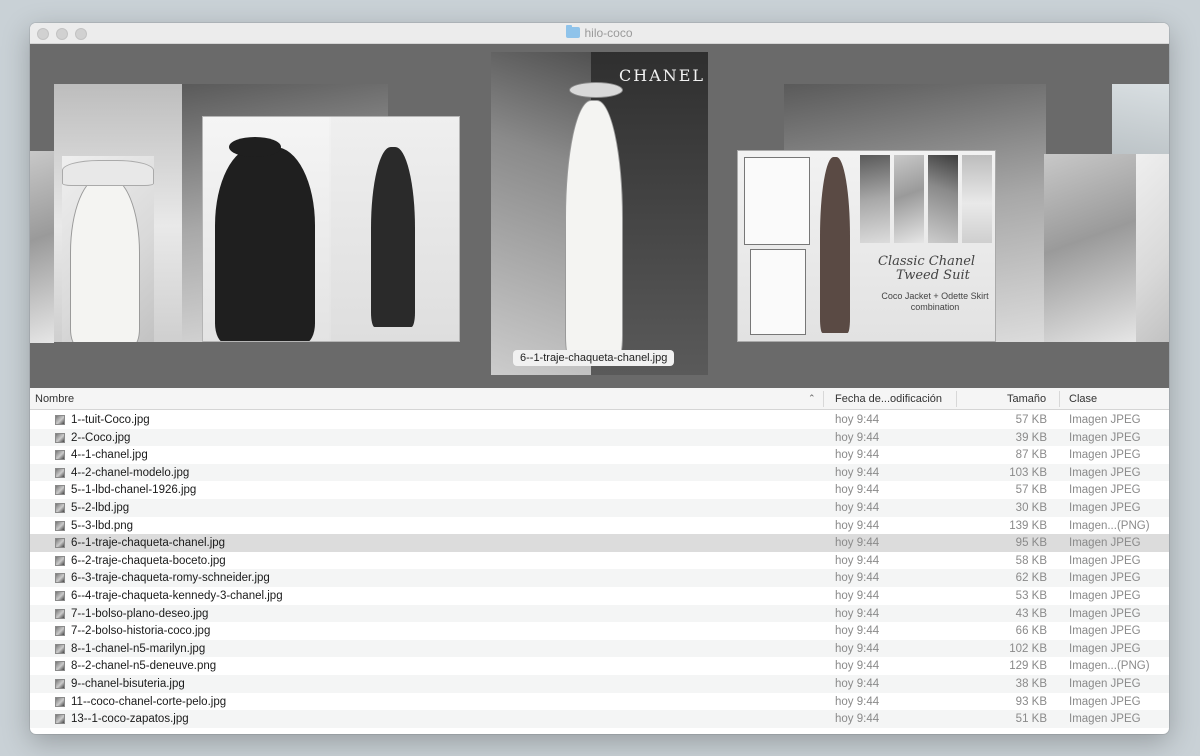  I want to click on file-size: 38 KB, so click(1031, 683).